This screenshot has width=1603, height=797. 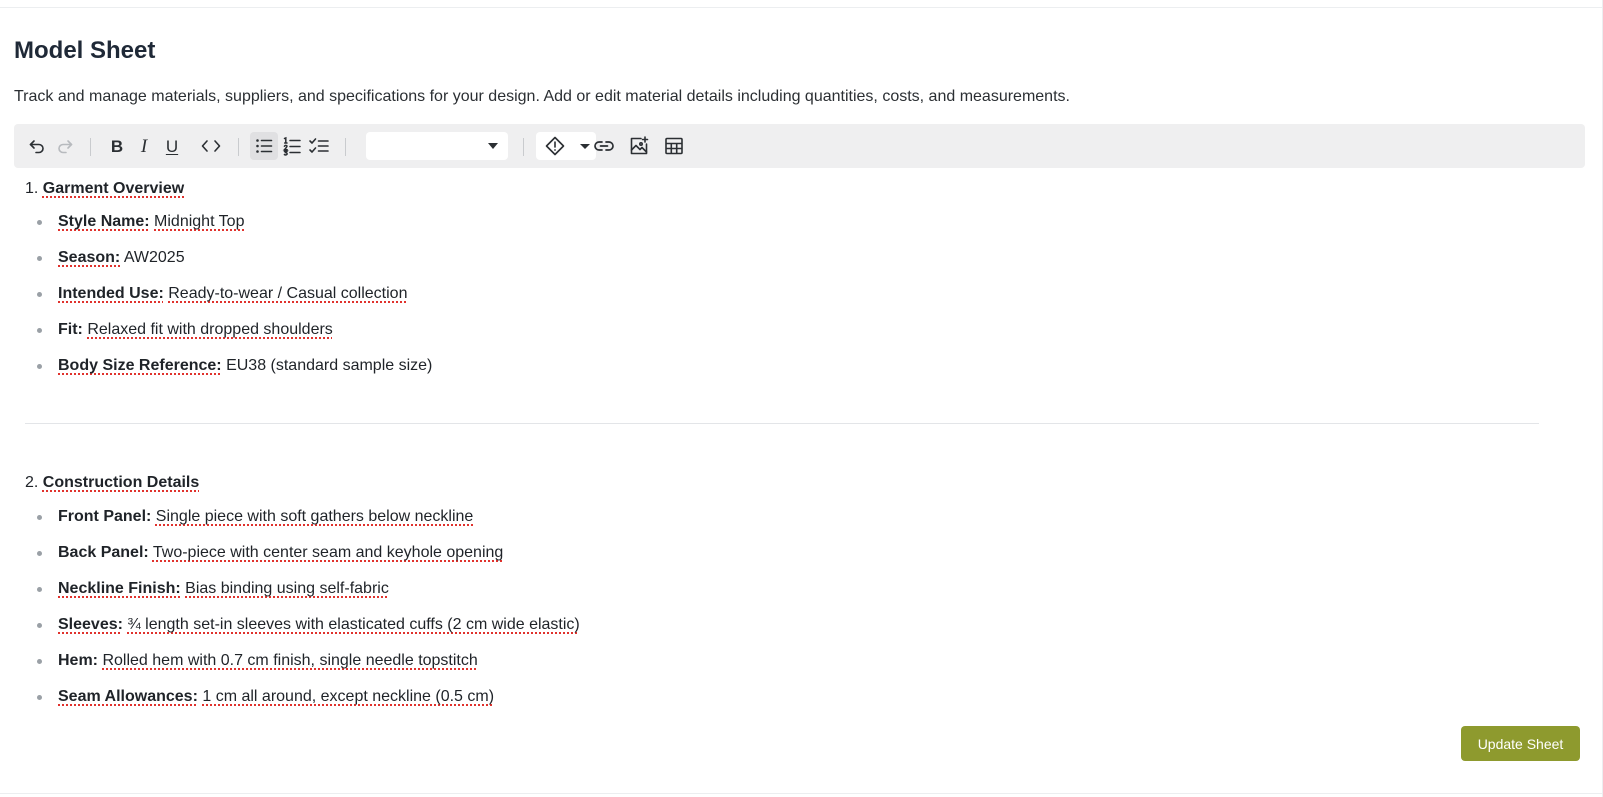 I want to click on section-heading: 2. Construction Details, so click(x=112, y=483).